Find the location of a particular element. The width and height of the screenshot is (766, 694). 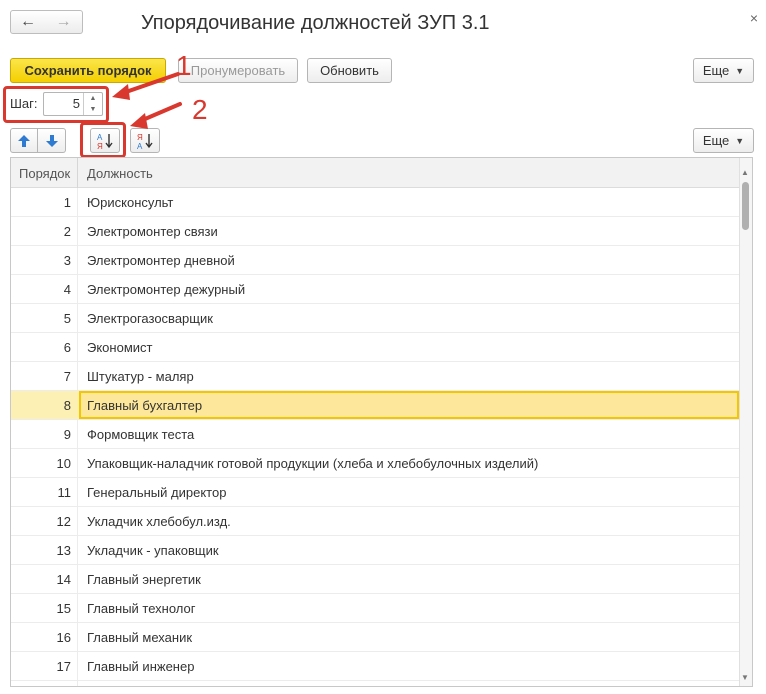

table-row: 15 Главный технолог is located at coordinates (376, 608).